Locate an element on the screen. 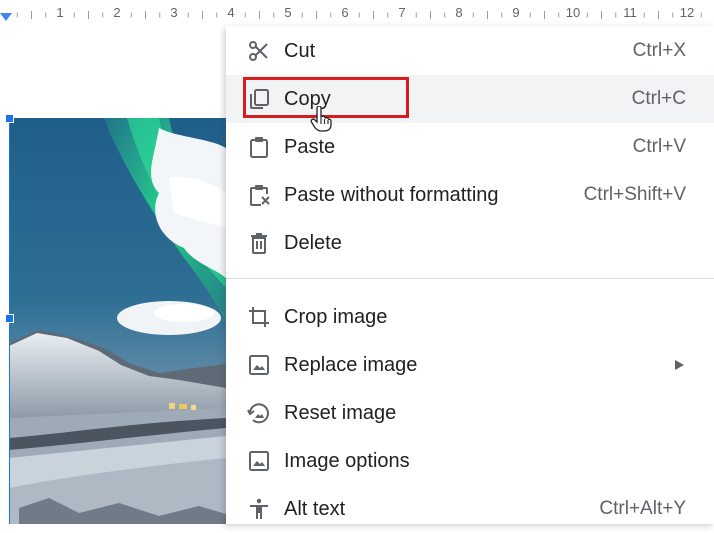 The image size is (714, 533). menu-item-label: Delete is located at coordinates (313, 242).